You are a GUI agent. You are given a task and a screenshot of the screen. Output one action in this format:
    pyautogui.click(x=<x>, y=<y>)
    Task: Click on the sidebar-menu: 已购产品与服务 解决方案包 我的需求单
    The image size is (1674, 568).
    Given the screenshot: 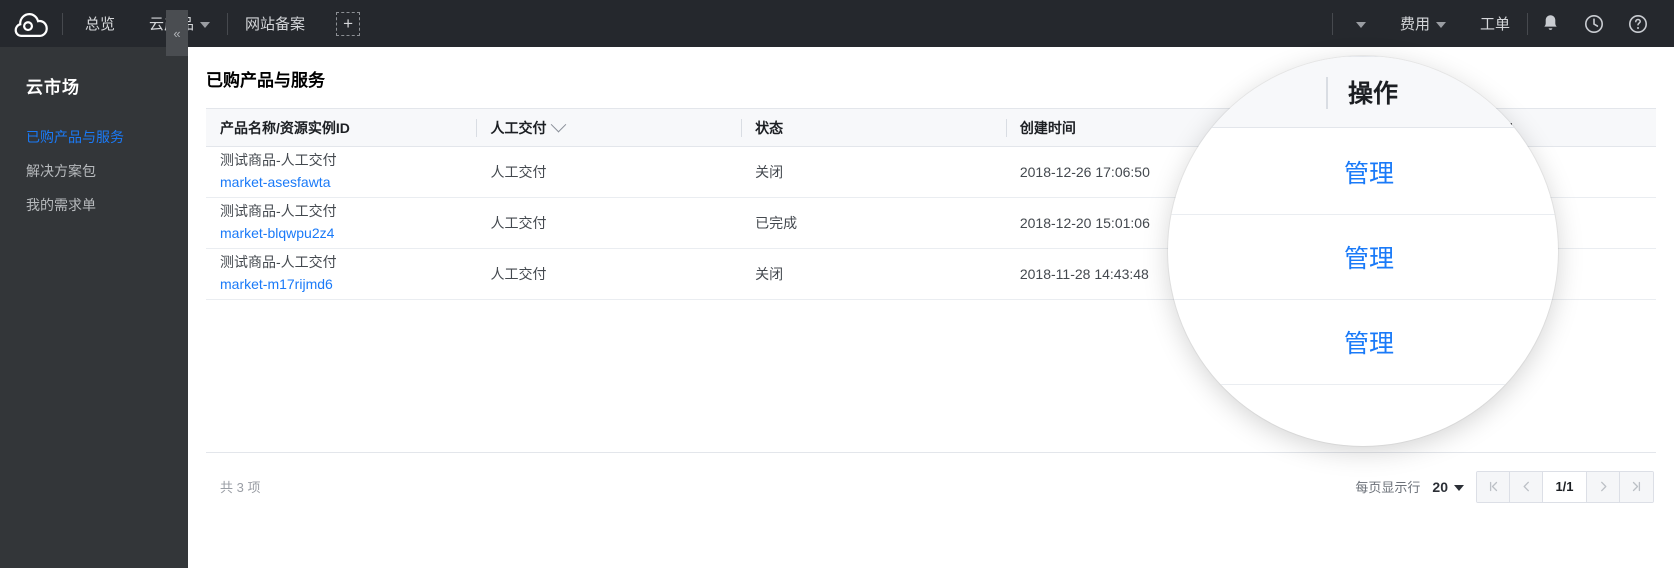 What is the action you would take?
    pyautogui.click(x=94, y=171)
    